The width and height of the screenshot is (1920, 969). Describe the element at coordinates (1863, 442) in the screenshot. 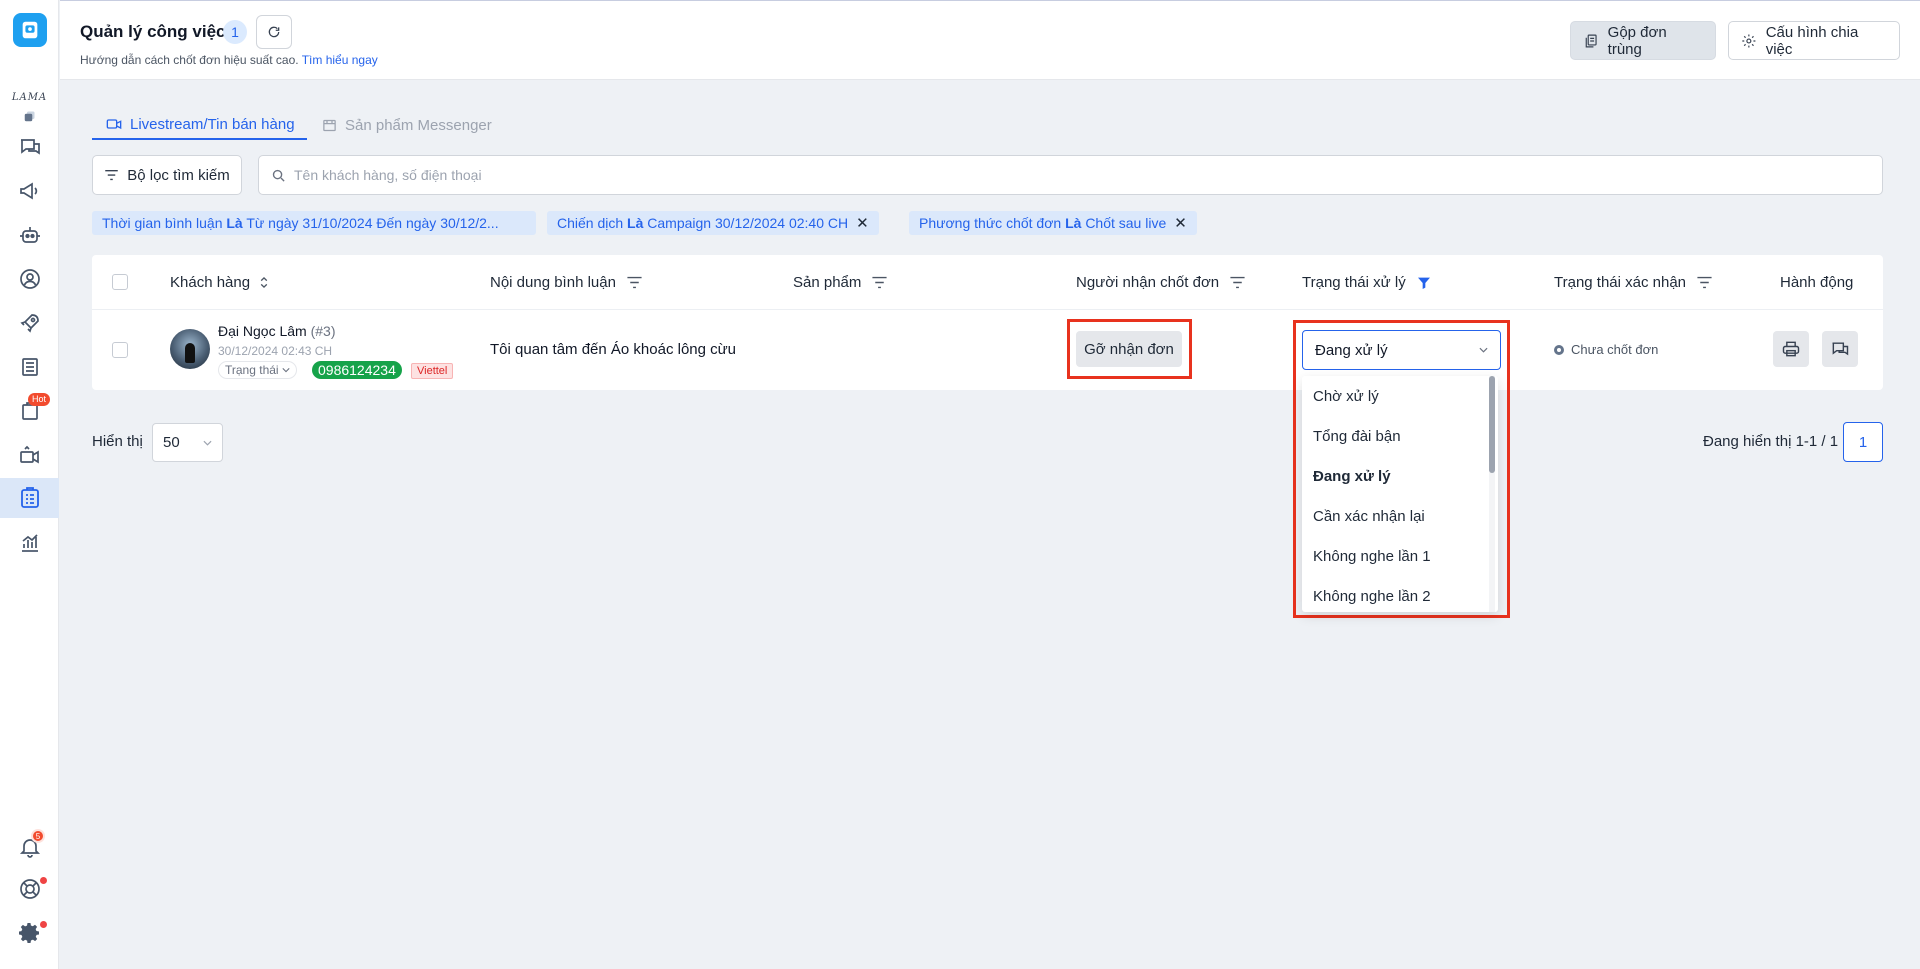

I see `page-button-current: 1` at that location.